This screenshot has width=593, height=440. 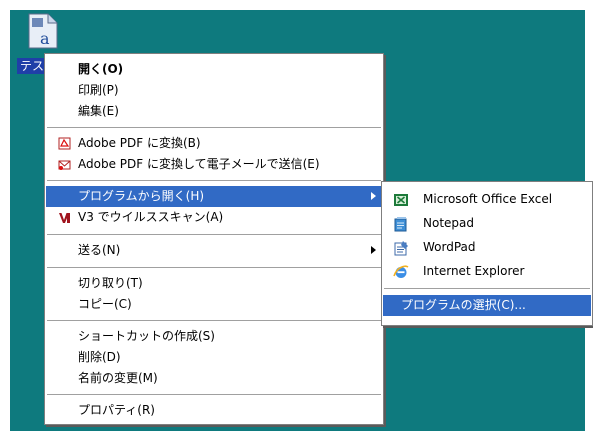 What do you see at coordinates (64, 165) in the screenshot?
I see `pdf-mail-icon` at bounding box center [64, 165].